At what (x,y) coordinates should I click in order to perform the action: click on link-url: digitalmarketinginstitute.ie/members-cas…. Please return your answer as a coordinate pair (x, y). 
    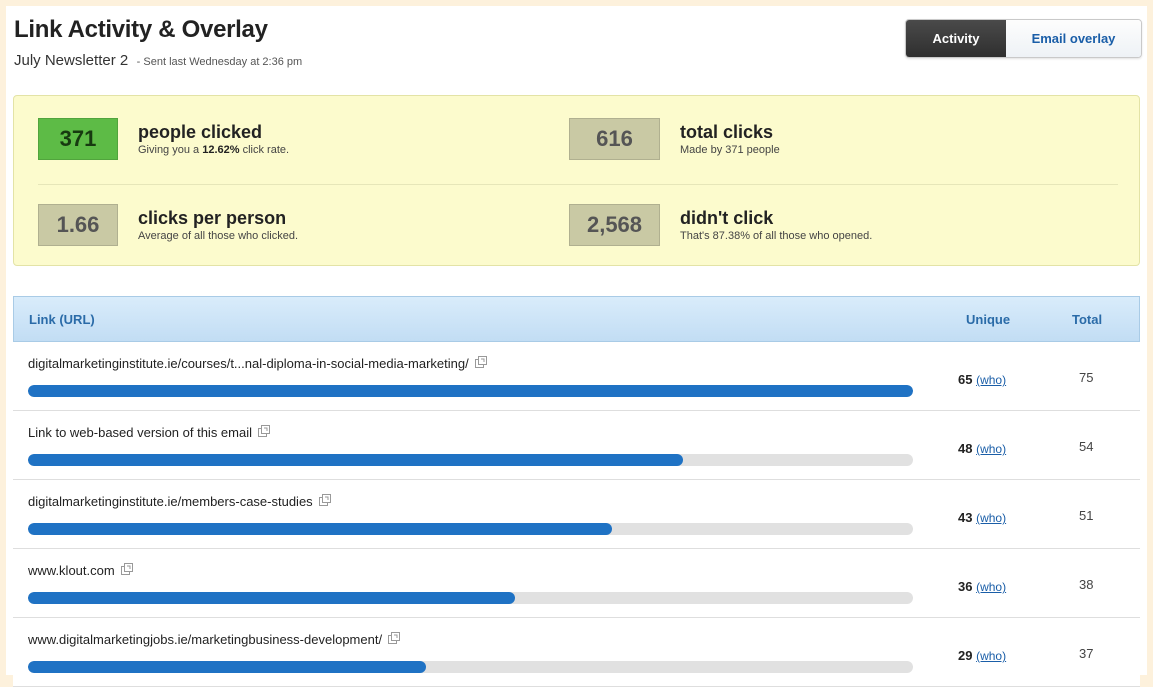
    Looking at the image, I should click on (170, 501).